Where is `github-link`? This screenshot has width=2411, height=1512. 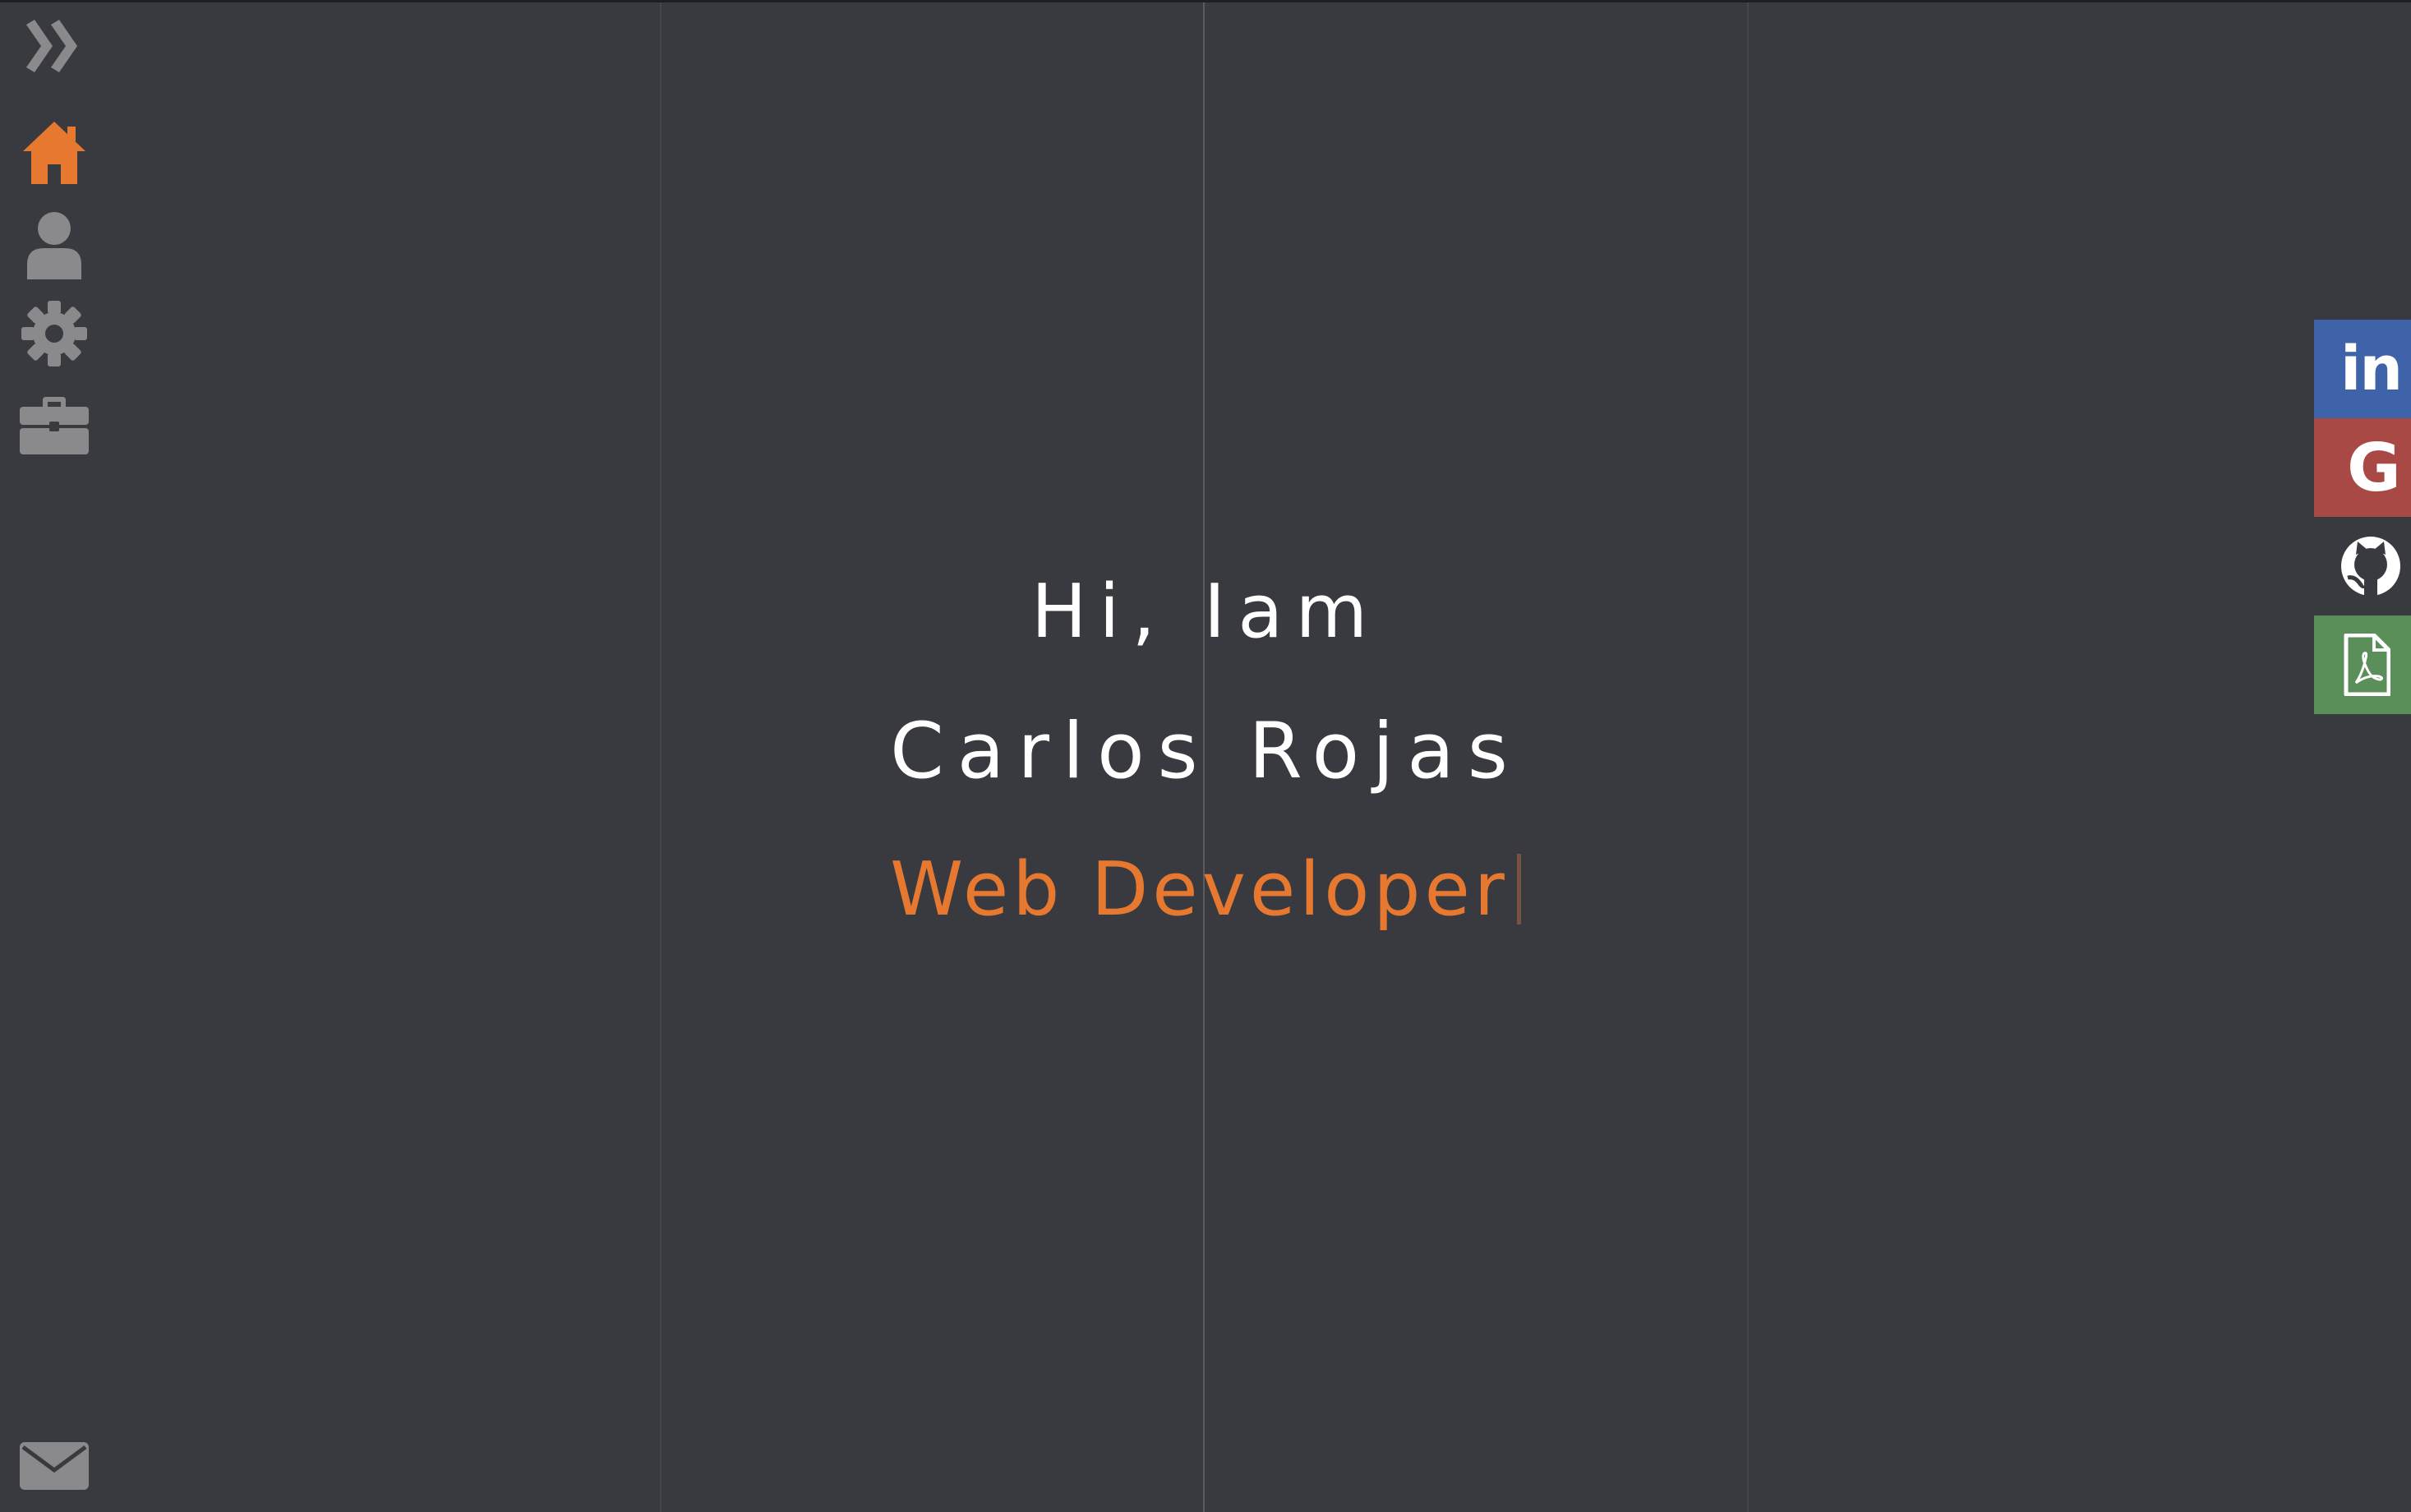 github-link is located at coordinates (2363, 566).